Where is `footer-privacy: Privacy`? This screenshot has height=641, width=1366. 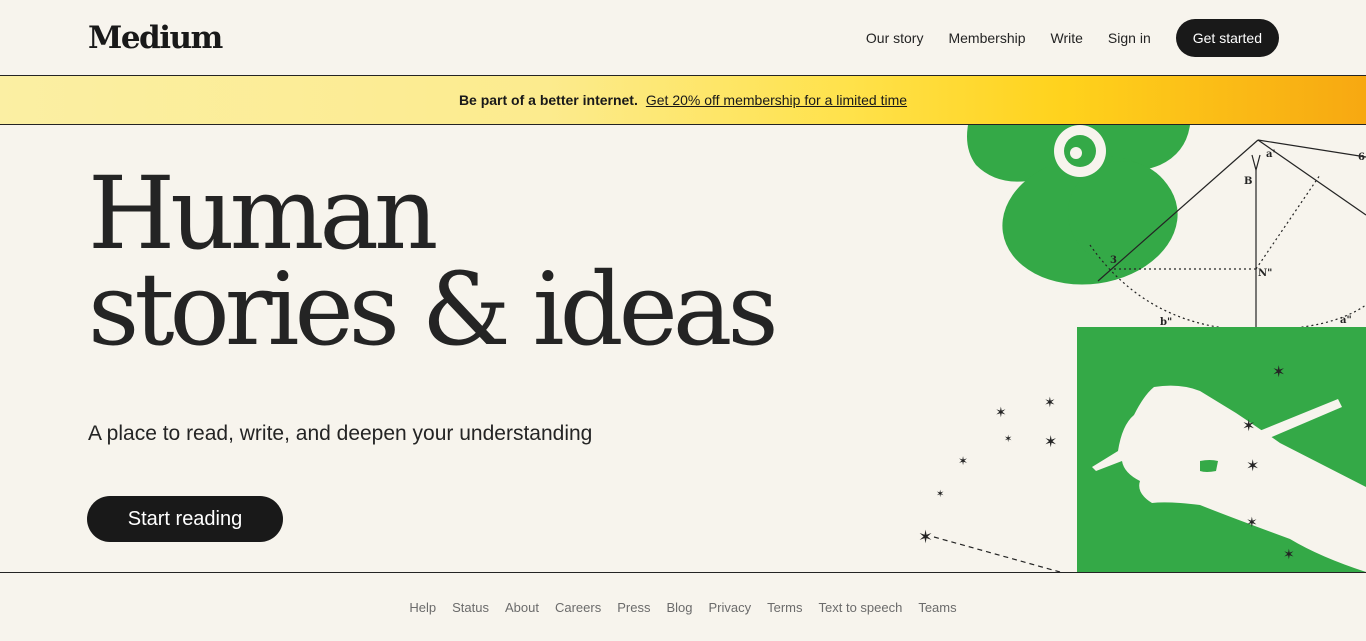
footer-privacy: Privacy is located at coordinates (729, 607).